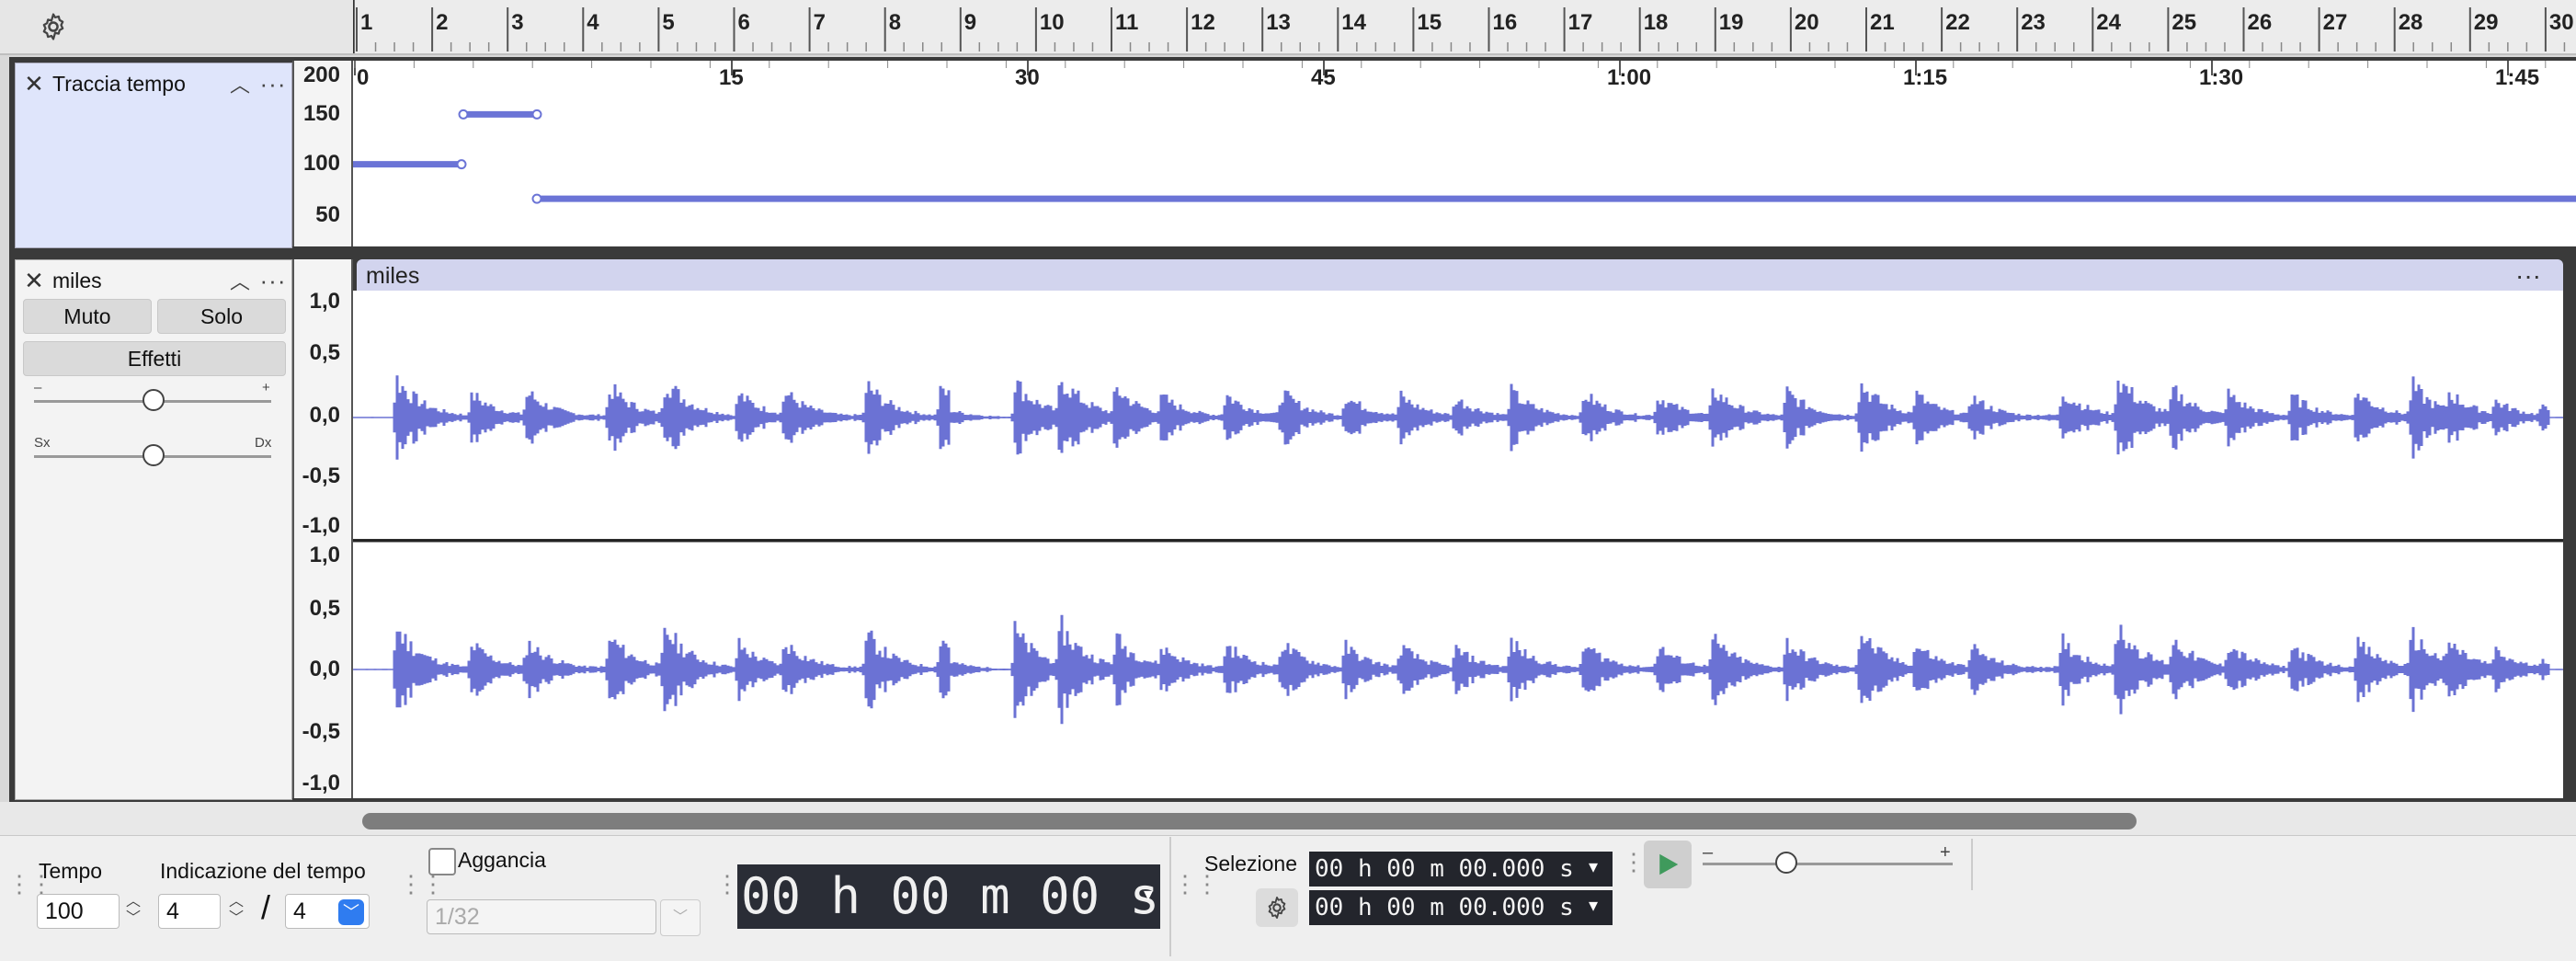 The width and height of the screenshot is (2576, 961). Describe the element at coordinates (895, 23) in the screenshot. I see `ruler-tick-label: 8` at that location.